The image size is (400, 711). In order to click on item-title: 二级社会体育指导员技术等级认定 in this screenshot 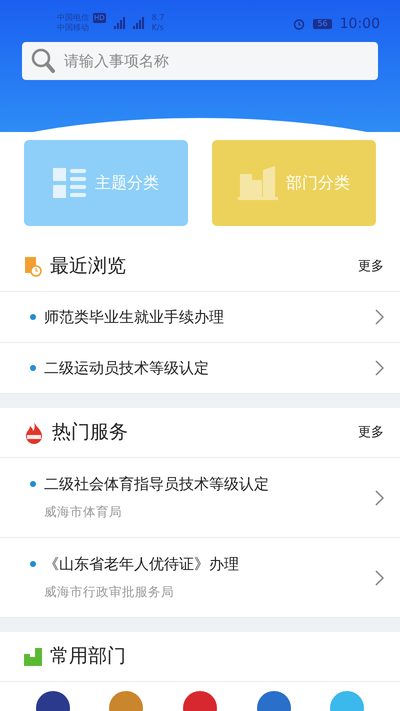, I will do `click(156, 484)`.